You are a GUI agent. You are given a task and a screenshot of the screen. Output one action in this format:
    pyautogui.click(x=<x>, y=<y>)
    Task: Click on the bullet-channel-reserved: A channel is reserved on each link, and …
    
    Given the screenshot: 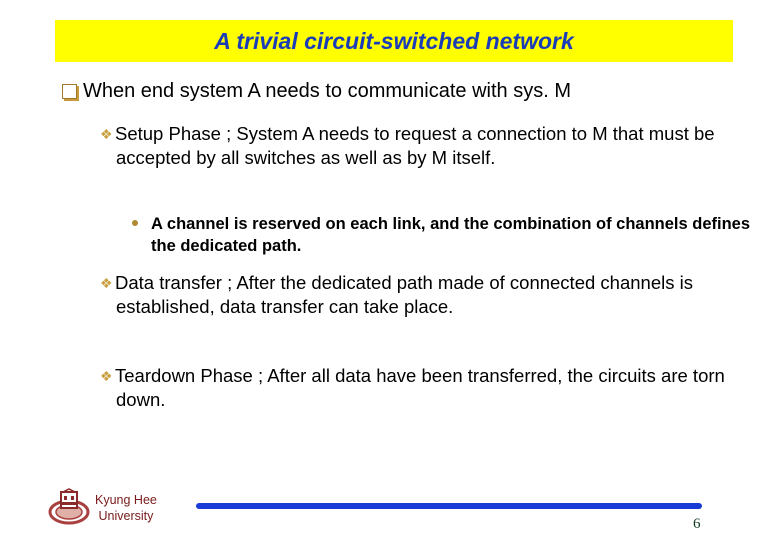 What is the action you would take?
    pyautogui.click(x=441, y=235)
    